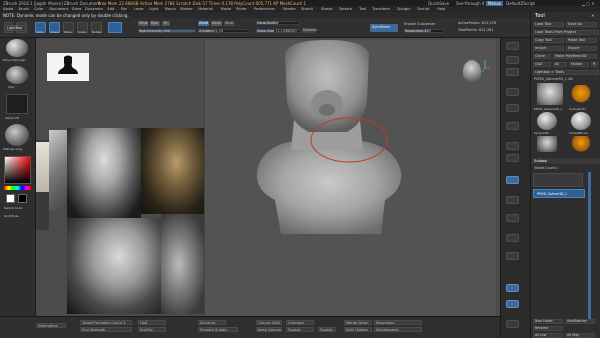 The width and height of the screenshot is (600, 338). Describe the element at coordinates (13, 208) in the screenshot. I see `switch-color-button: Switch Color` at that location.